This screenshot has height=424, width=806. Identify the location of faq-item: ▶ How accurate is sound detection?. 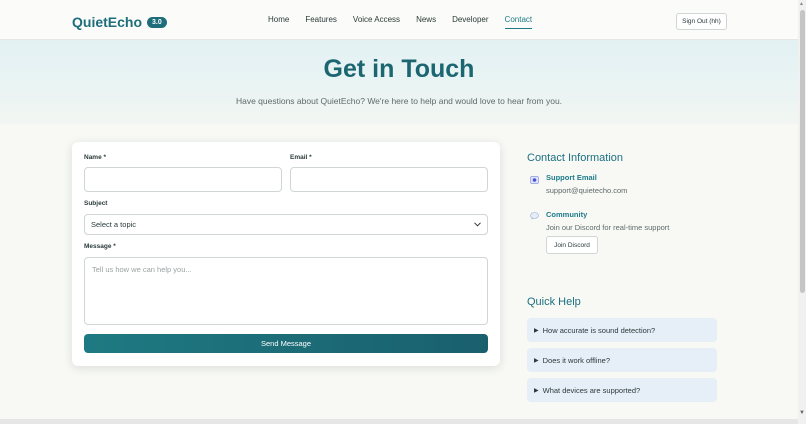
(622, 330).